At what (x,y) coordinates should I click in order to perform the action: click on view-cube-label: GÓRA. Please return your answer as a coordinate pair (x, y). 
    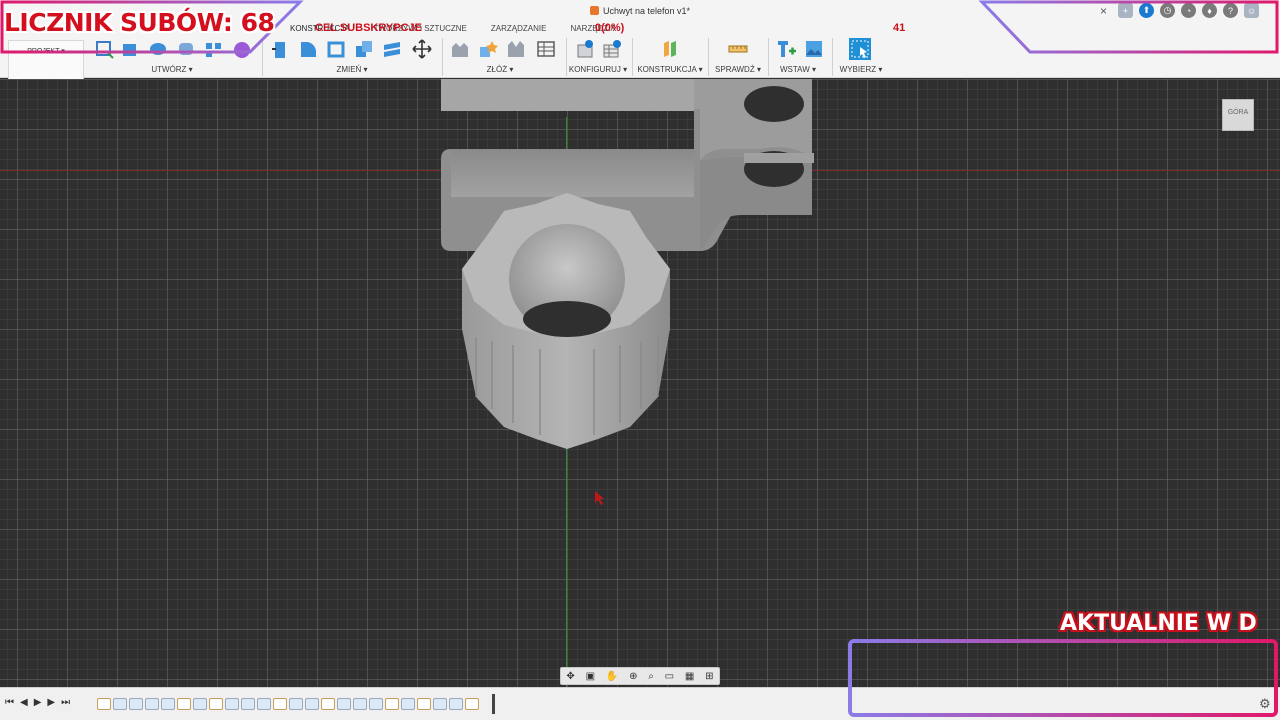
    Looking at the image, I should click on (1238, 112).